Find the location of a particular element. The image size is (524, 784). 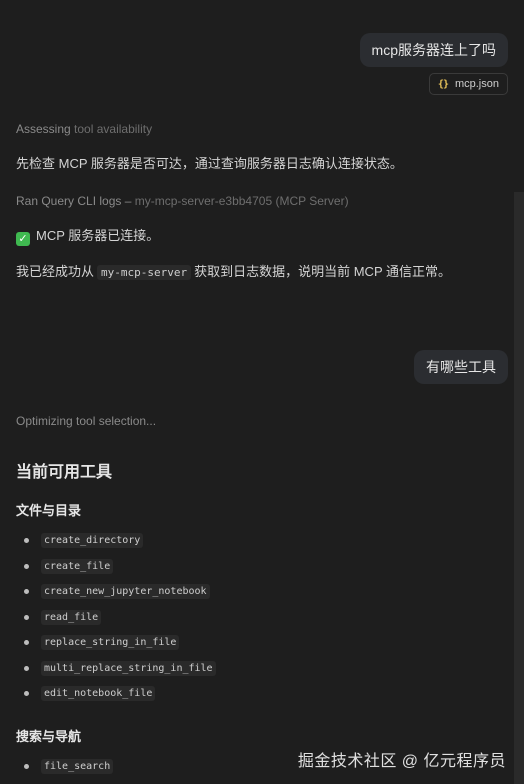

list-item: replace_string_in_file is located at coordinates (120, 643).